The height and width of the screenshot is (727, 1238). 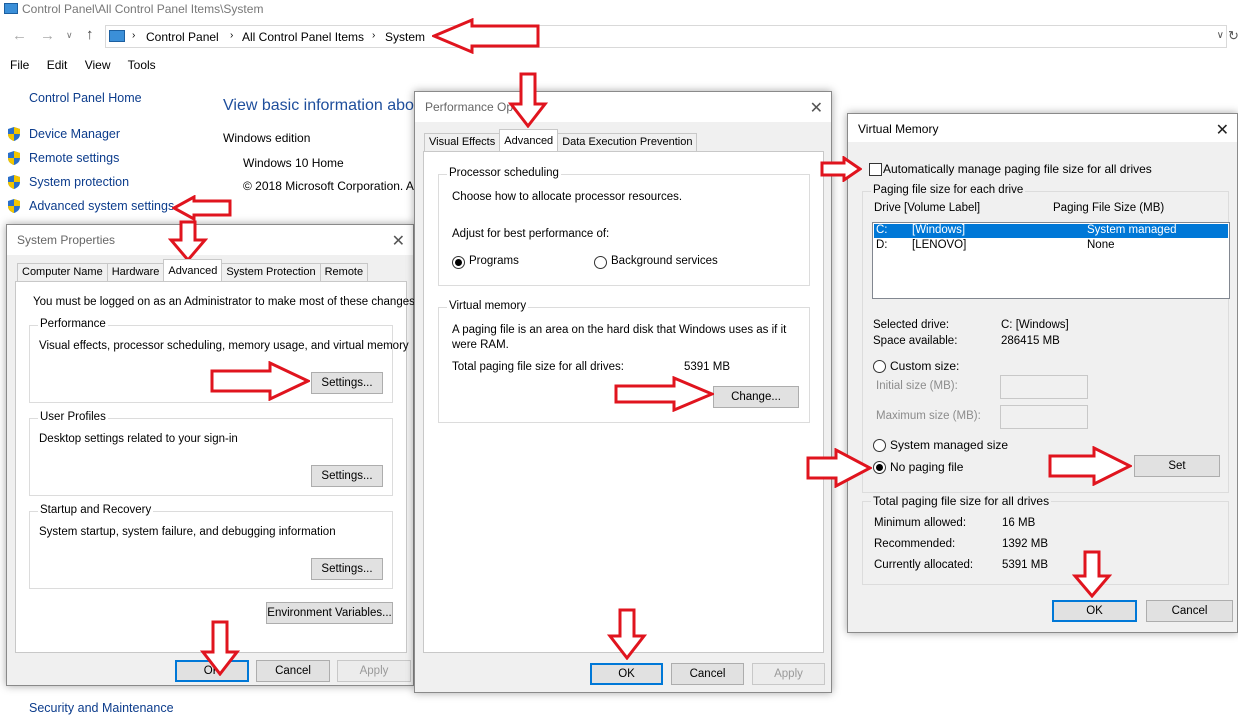 What do you see at coordinates (939, 230) in the screenshot?
I see `drive-volume-label: [Windows]` at bounding box center [939, 230].